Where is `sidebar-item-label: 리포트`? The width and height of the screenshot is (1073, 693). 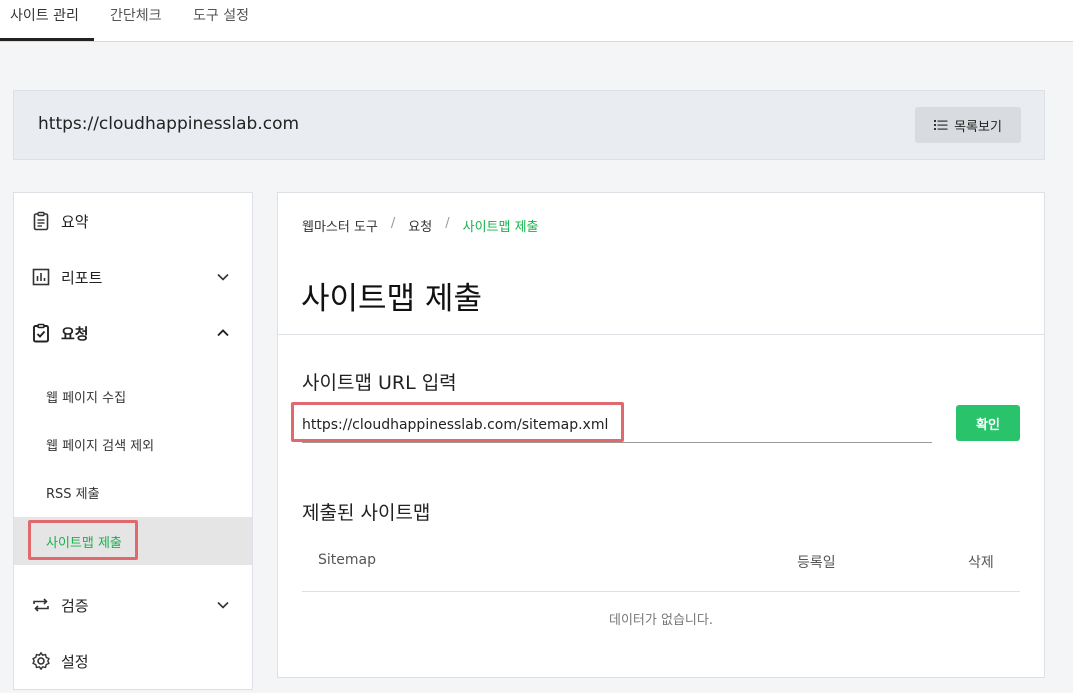
sidebar-item-label: 리포트 is located at coordinates (82, 277).